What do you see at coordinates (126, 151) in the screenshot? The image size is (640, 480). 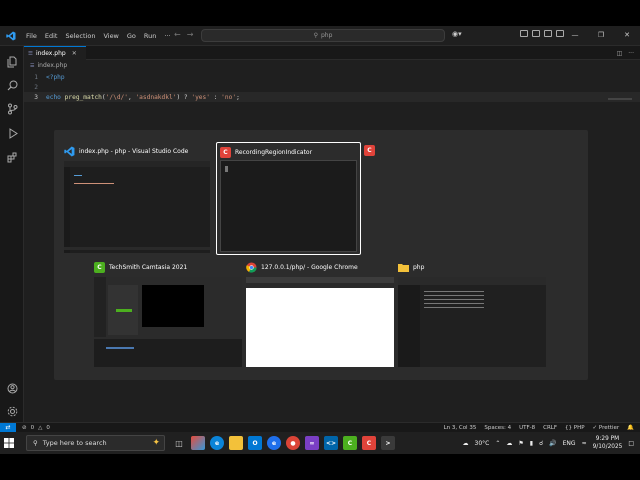 I see `window-title: index.php - php - Visual Studio Code` at bounding box center [126, 151].